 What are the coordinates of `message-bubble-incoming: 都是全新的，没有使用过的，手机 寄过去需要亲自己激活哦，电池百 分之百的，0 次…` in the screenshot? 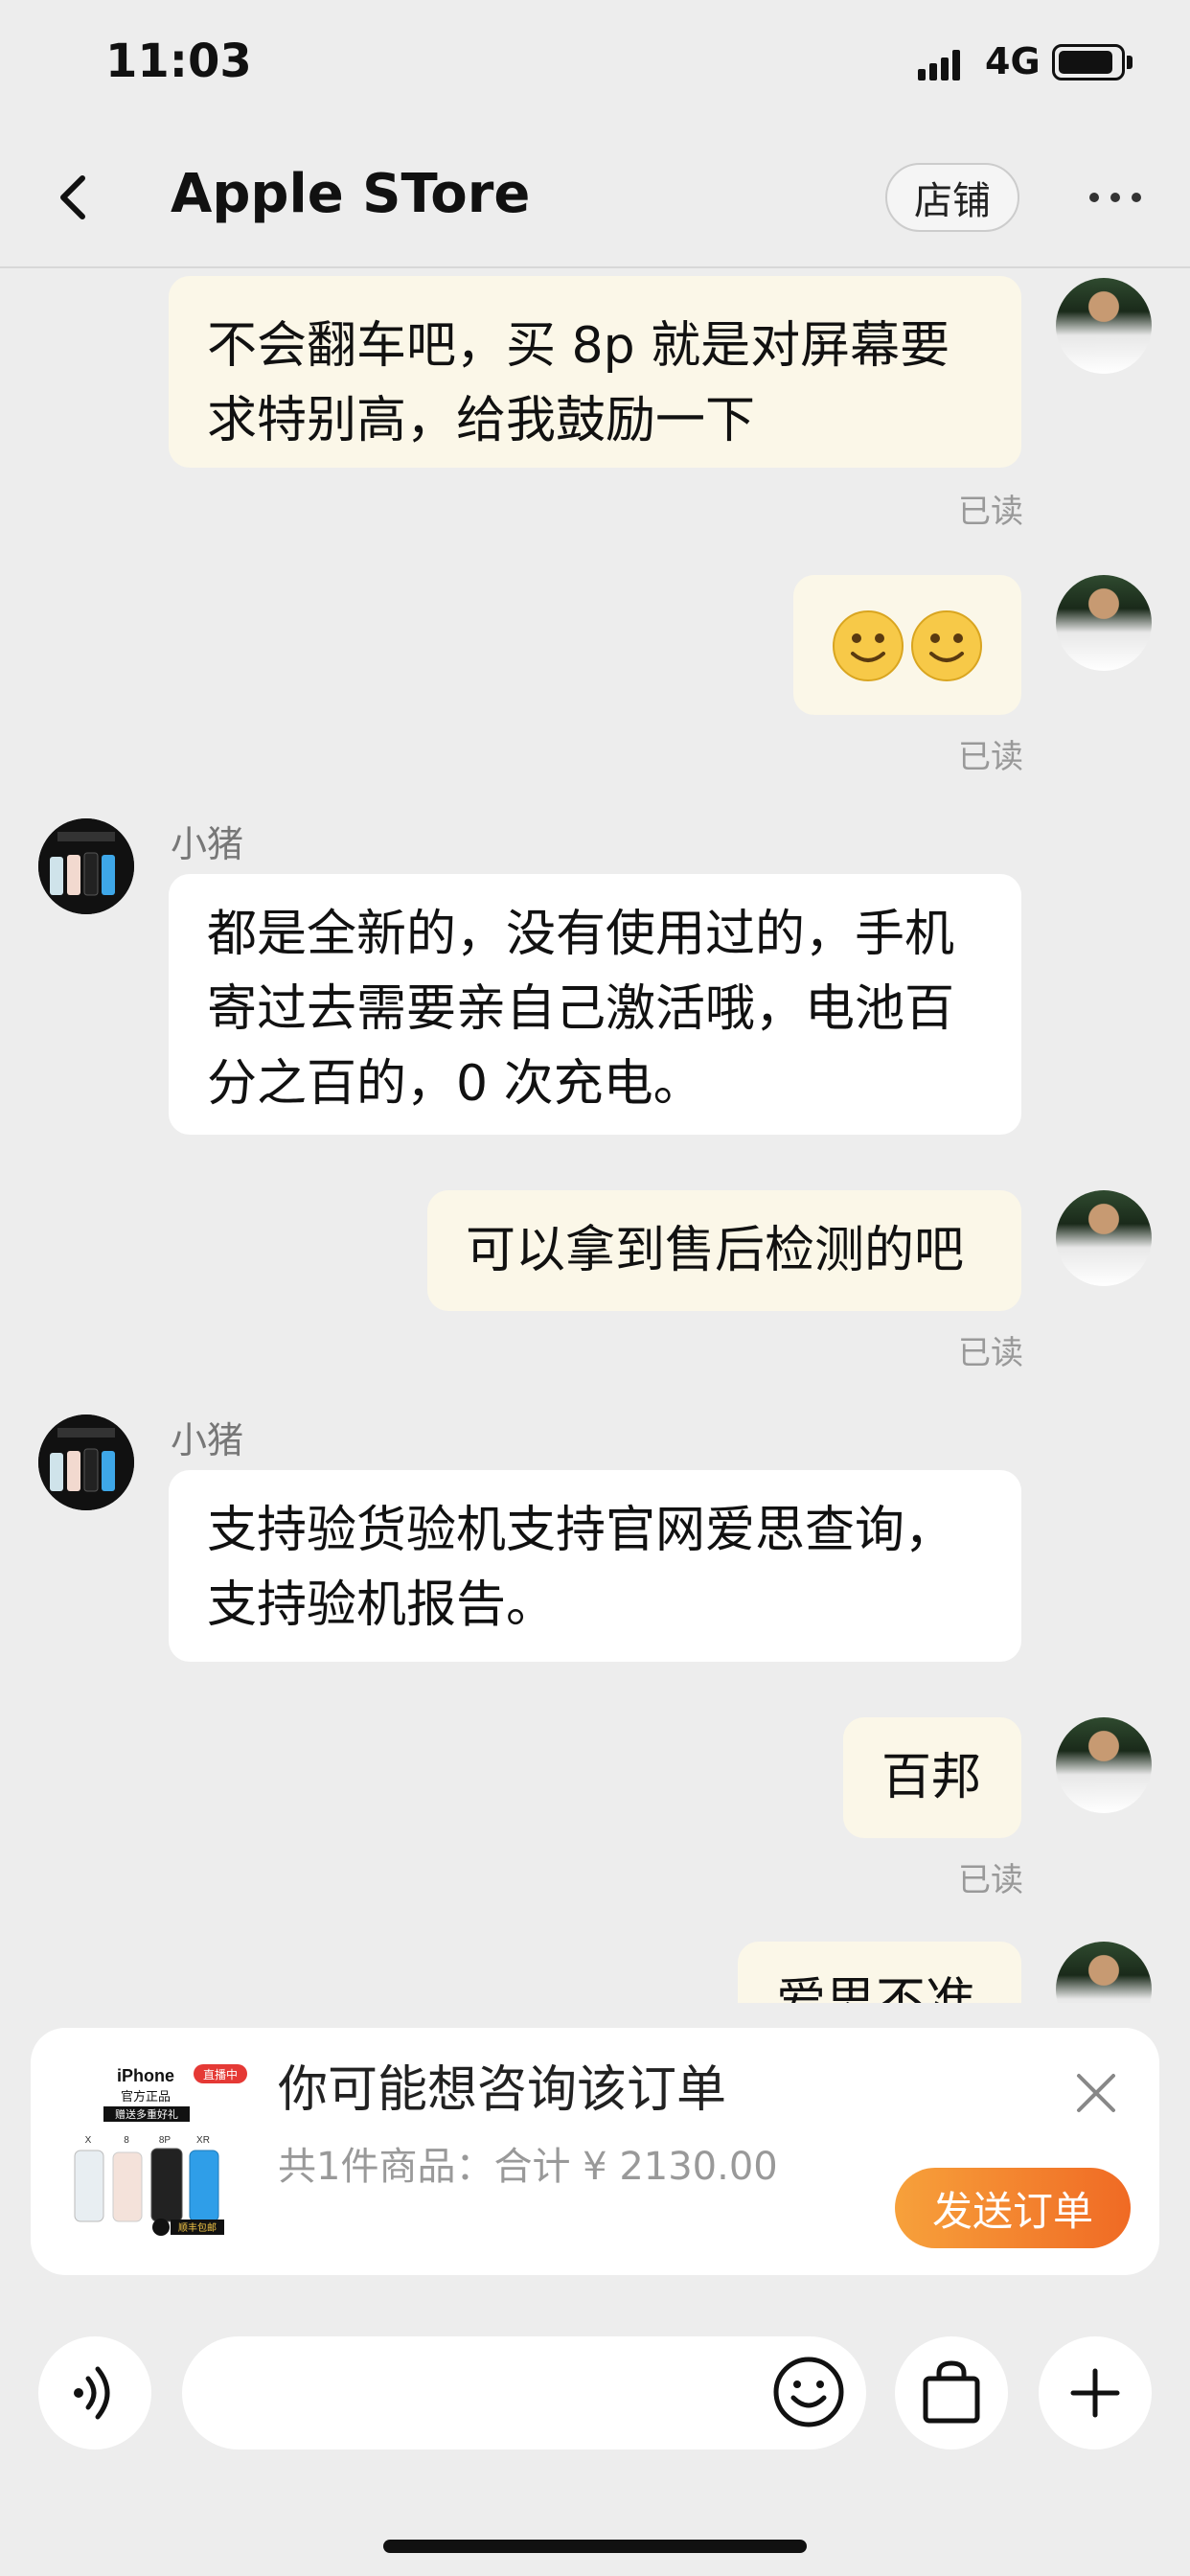 It's located at (595, 1004).